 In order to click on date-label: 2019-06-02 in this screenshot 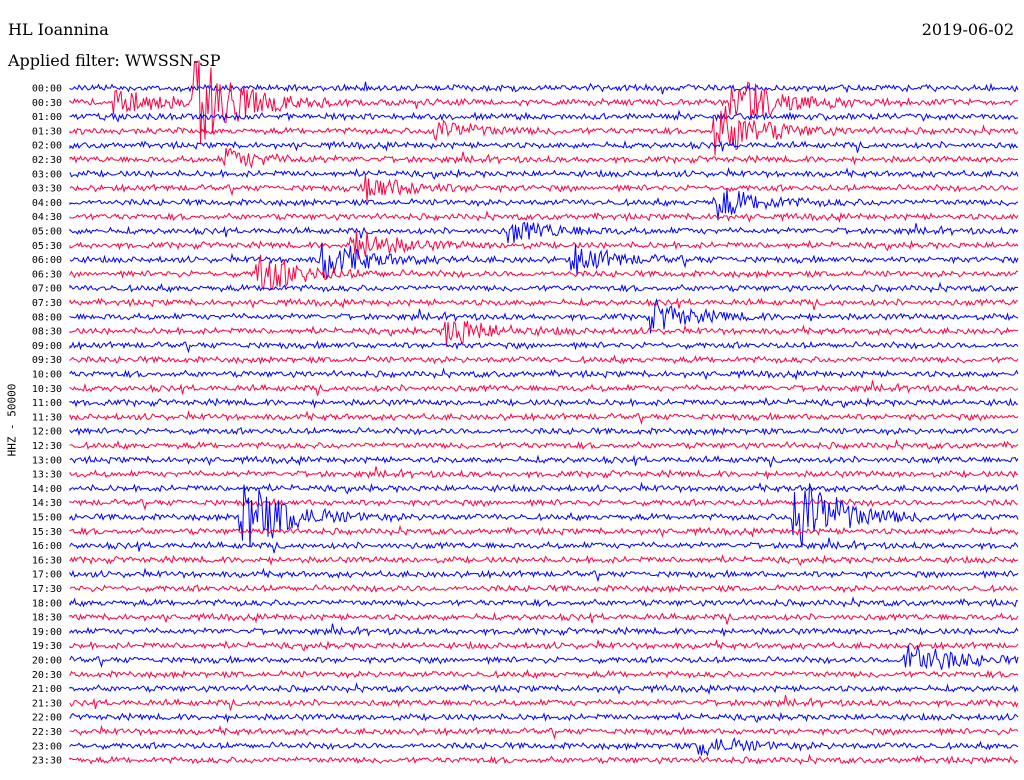, I will do `click(967, 29)`.